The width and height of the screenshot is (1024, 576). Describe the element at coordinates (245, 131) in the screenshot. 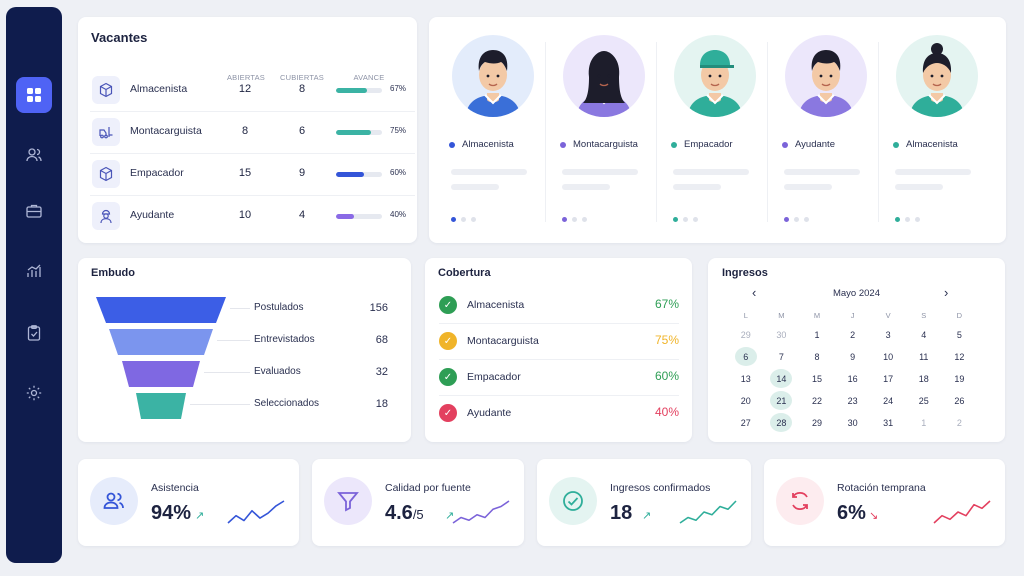

I see `vacante-abiertas: 8` at that location.